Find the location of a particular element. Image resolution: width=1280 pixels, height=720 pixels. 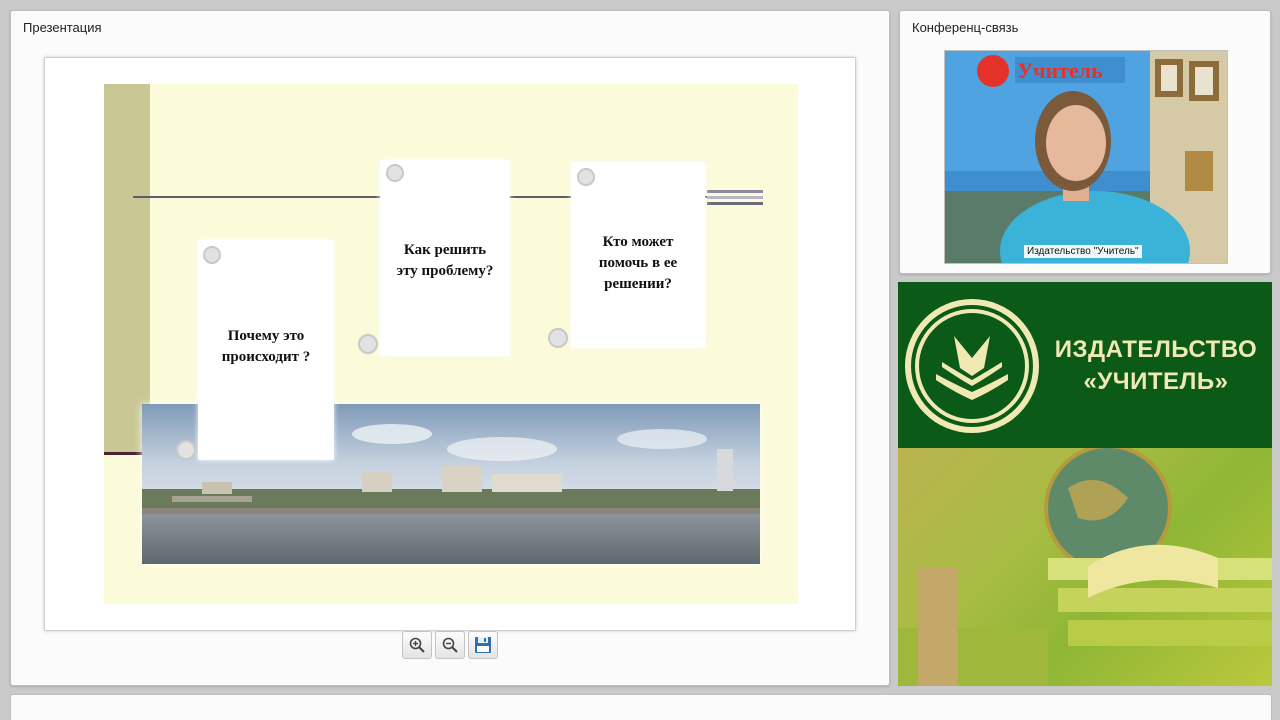

card-text: Как решить эту проблему? is located at coordinates (445, 260).